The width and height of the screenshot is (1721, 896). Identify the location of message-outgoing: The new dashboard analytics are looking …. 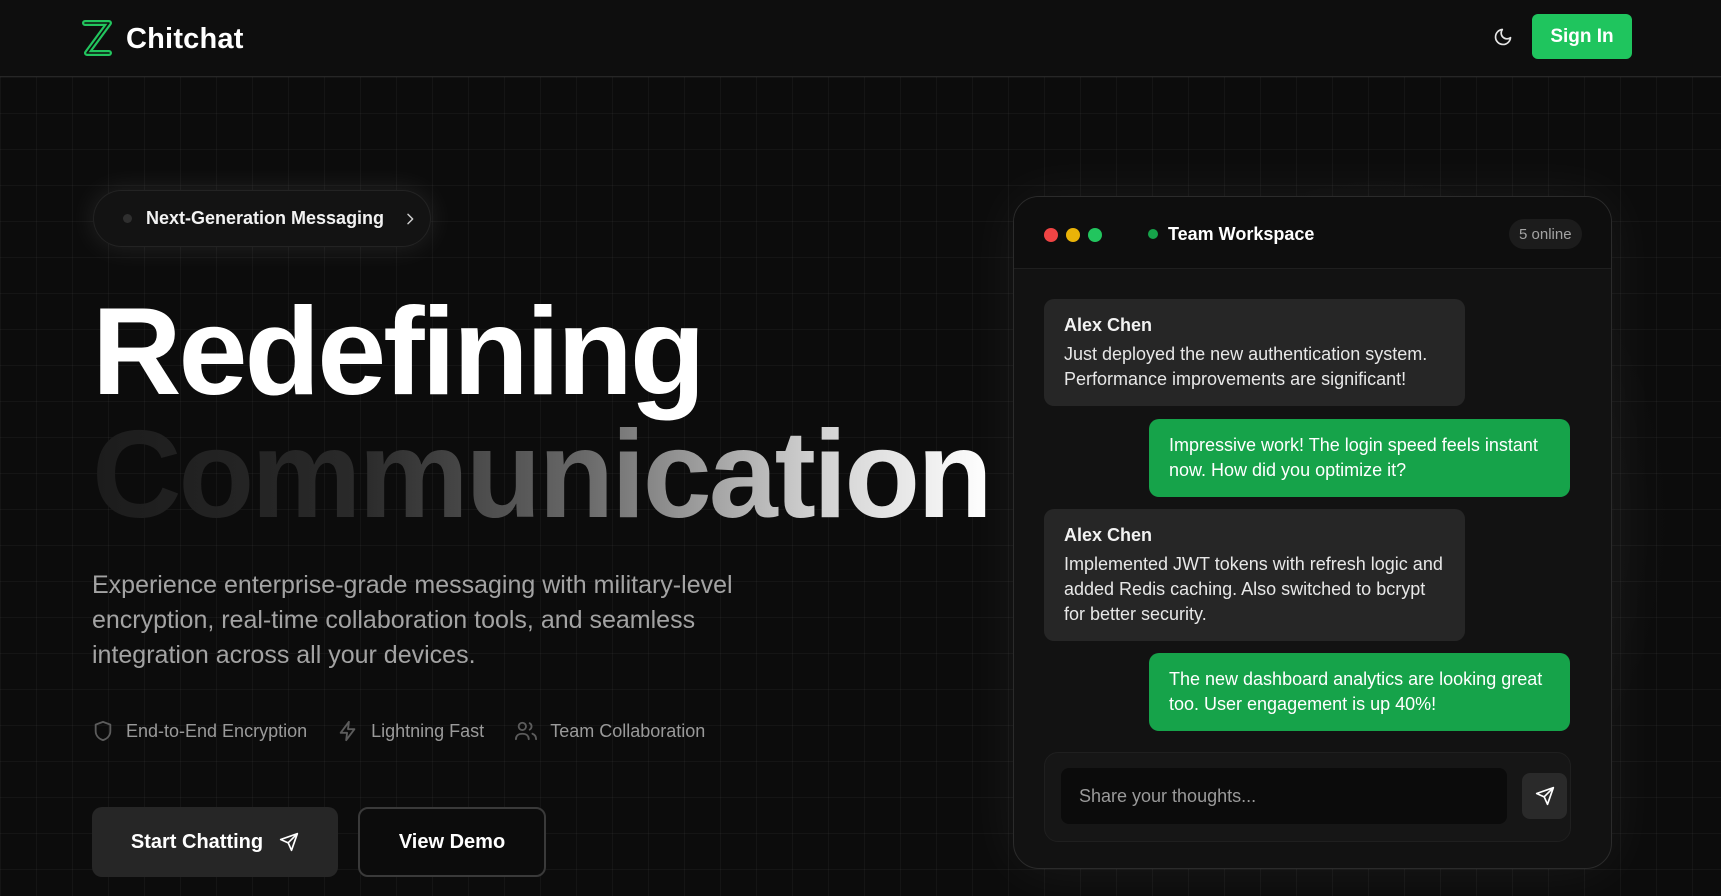
(1359, 692).